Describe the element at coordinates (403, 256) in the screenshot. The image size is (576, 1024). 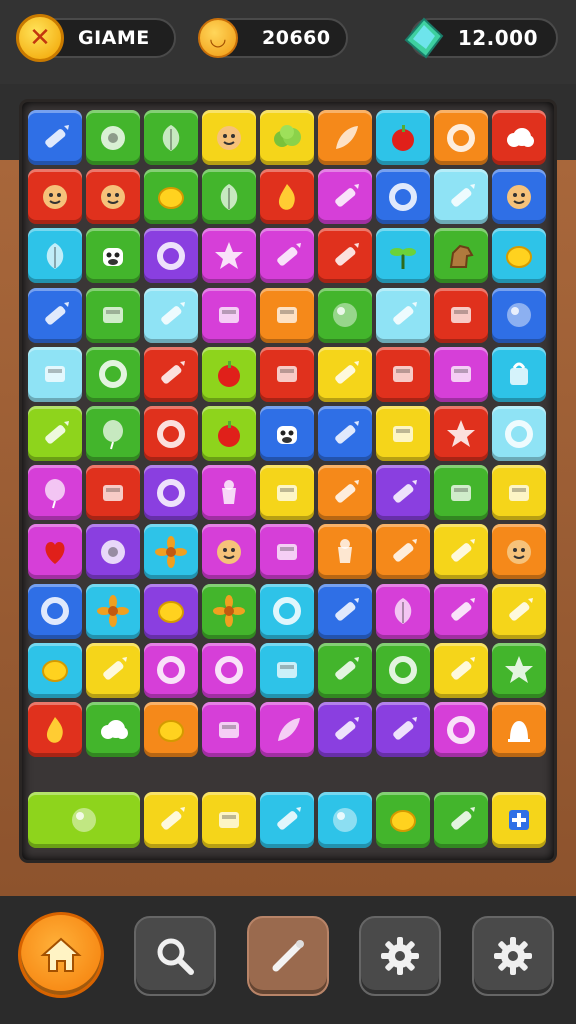
I see `tile-plant` at that location.